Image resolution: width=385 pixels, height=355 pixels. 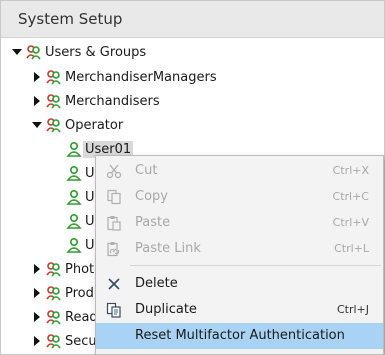 I want to click on tree-label: Merchandisers, so click(x=112, y=101).